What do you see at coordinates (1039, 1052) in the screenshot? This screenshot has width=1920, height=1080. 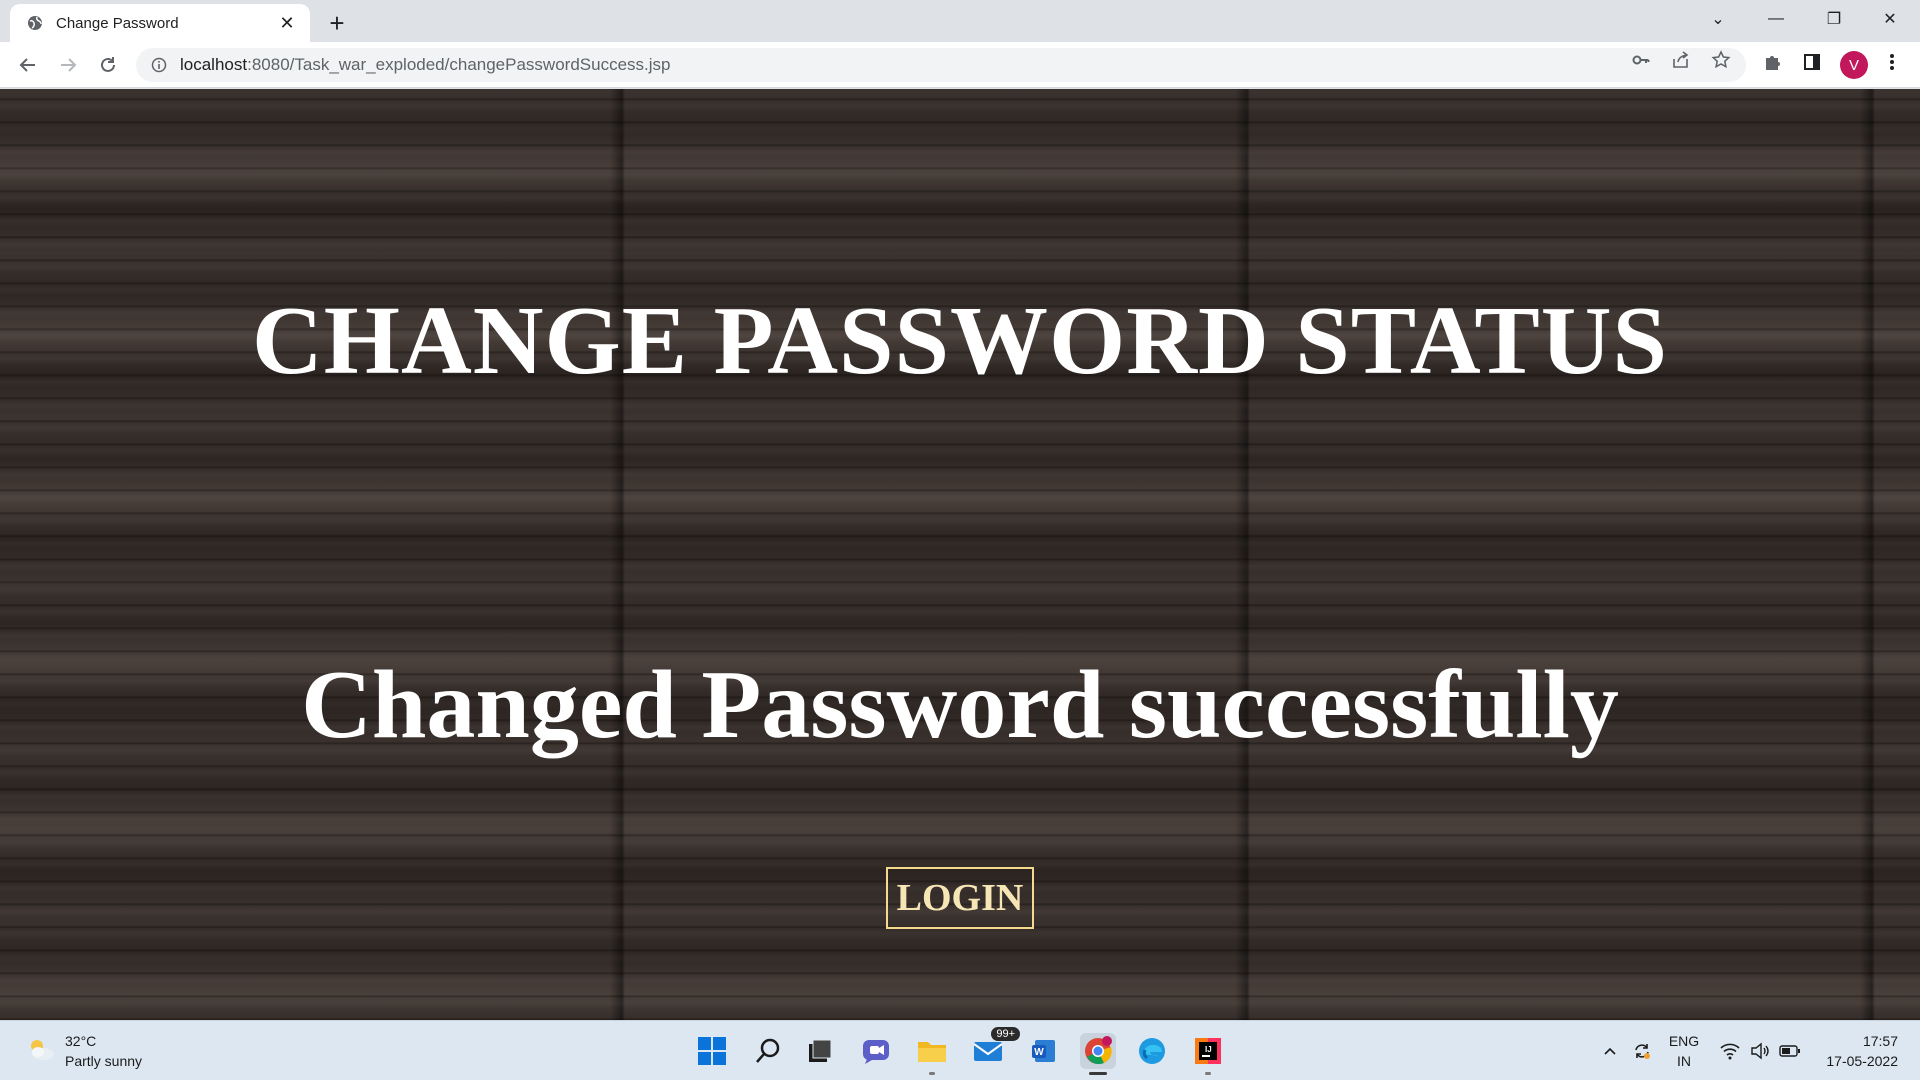 I see `svg-text: W` at bounding box center [1039, 1052].